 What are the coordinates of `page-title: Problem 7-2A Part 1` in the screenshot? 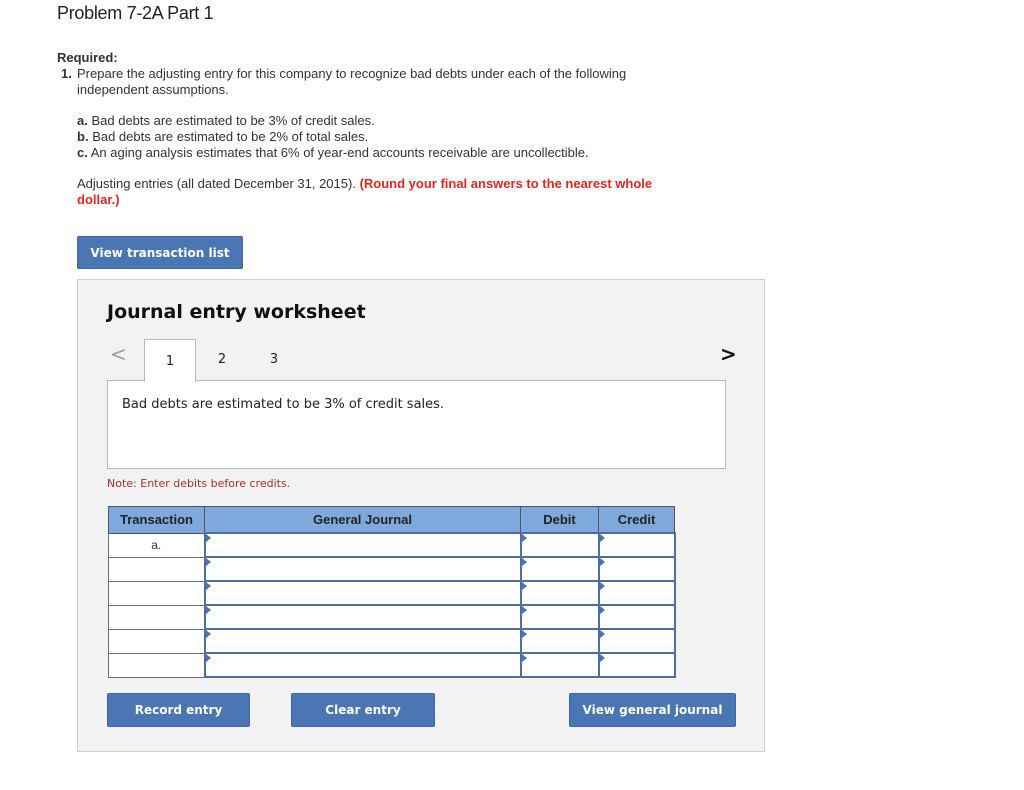 It's located at (135, 13).